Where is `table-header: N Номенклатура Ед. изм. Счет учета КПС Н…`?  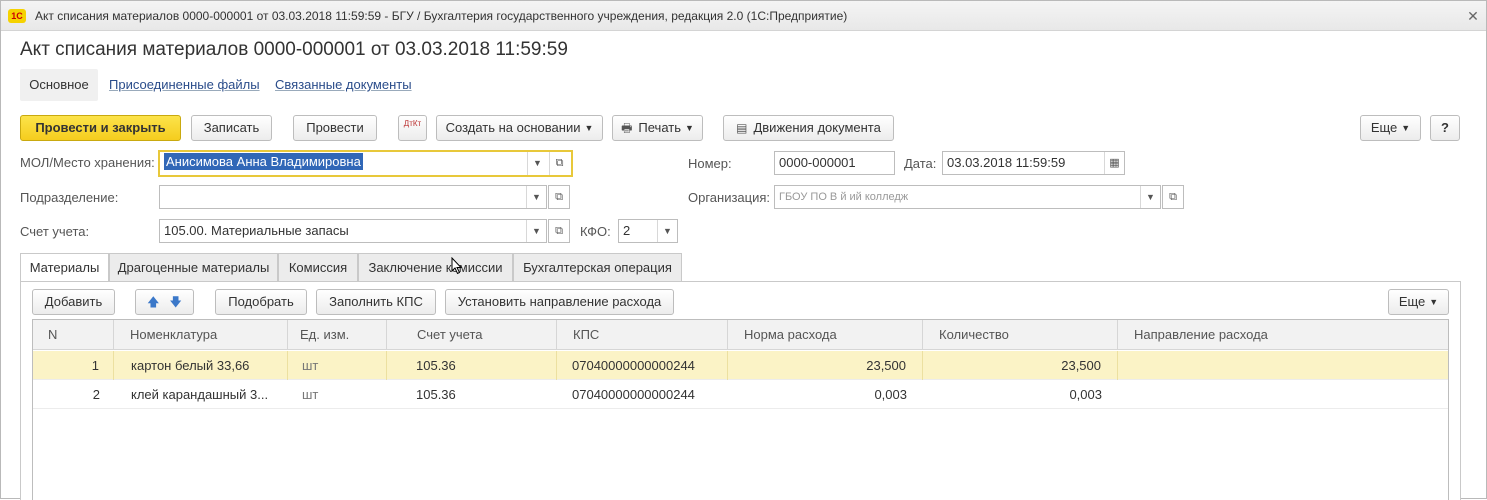 table-header: N Номенклатура Ед. изм. Счет учета КПС Н… is located at coordinates (740, 335).